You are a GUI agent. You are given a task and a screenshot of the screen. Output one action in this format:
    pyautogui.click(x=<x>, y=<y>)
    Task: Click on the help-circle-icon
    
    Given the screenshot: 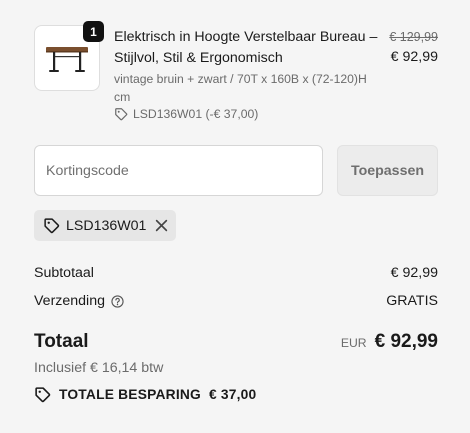 What is the action you would take?
    pyautogui.click(x=117, y=301)
    